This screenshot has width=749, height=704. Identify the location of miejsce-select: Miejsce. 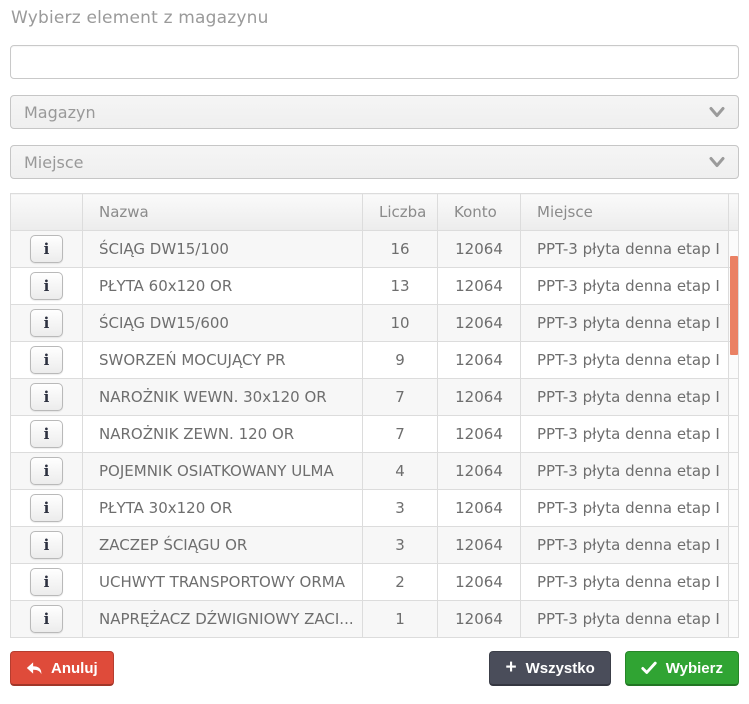
(374, 162).